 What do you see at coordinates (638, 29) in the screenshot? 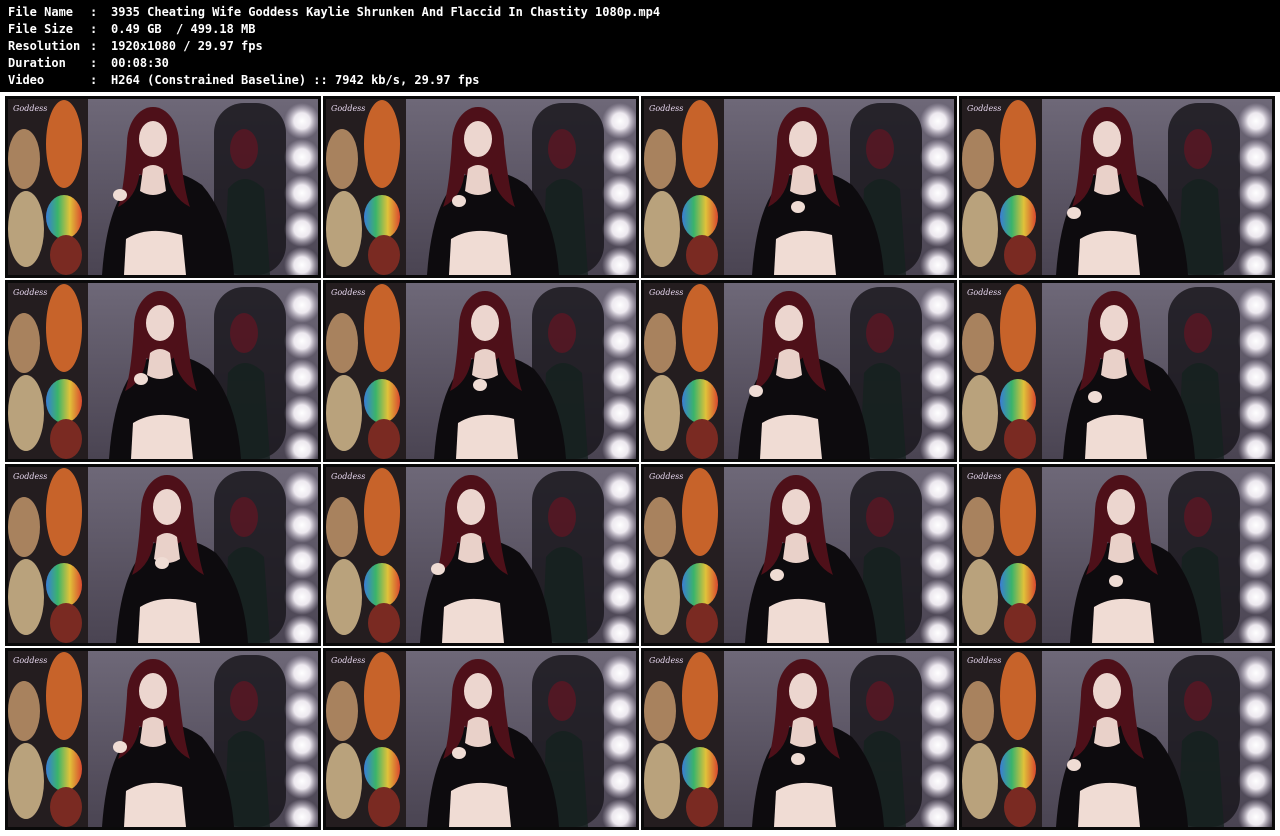
I see `info-row-file-size: File Size : 0.49 GB / 499.18 MB` at bounding box center [638, 29].